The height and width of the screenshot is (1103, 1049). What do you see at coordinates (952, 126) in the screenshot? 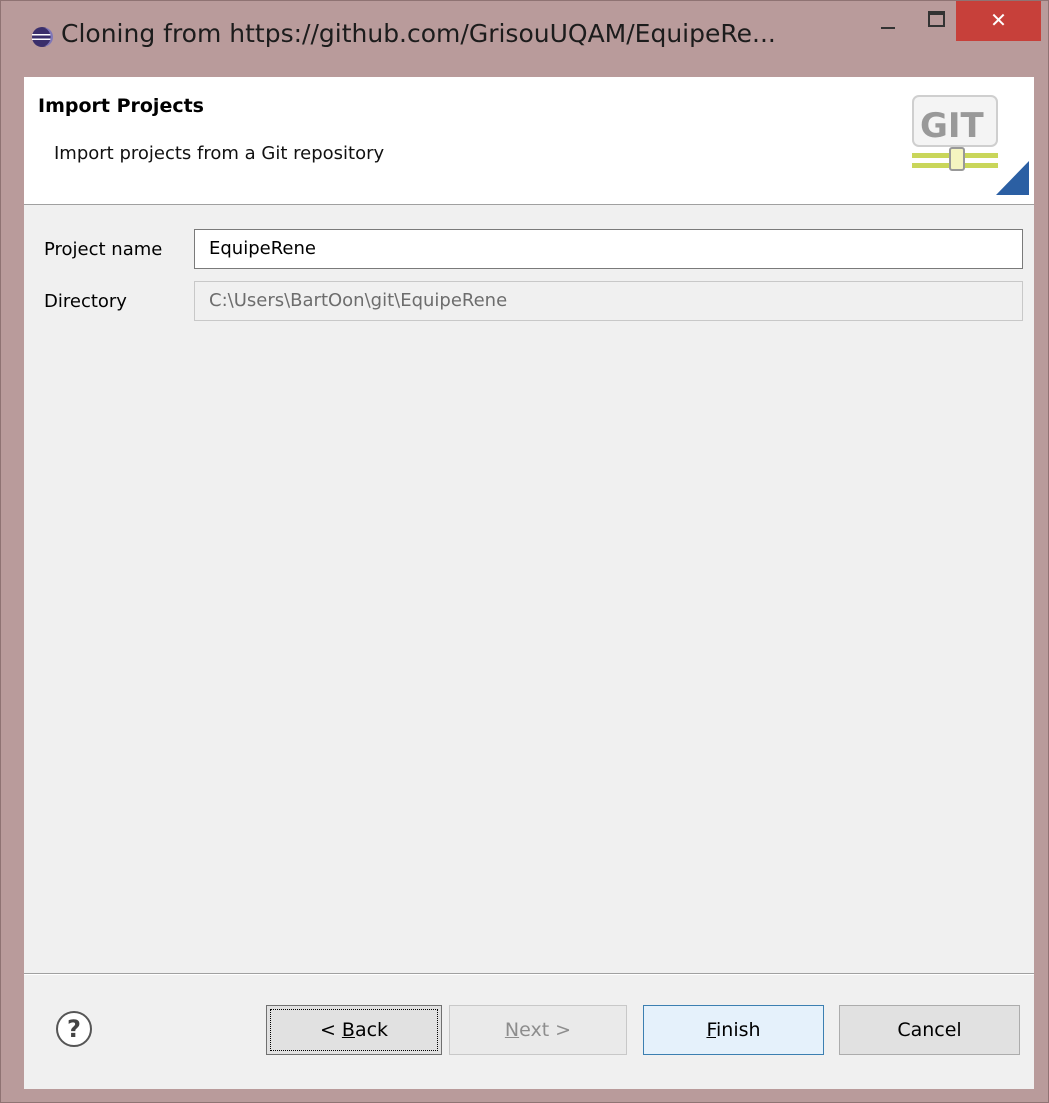
I see `git-logo-text: GIT` at bounding box center [952, 126].